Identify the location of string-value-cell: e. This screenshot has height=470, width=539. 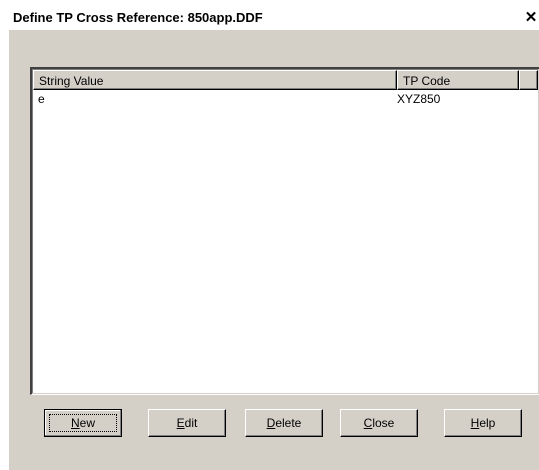
(41, 99).